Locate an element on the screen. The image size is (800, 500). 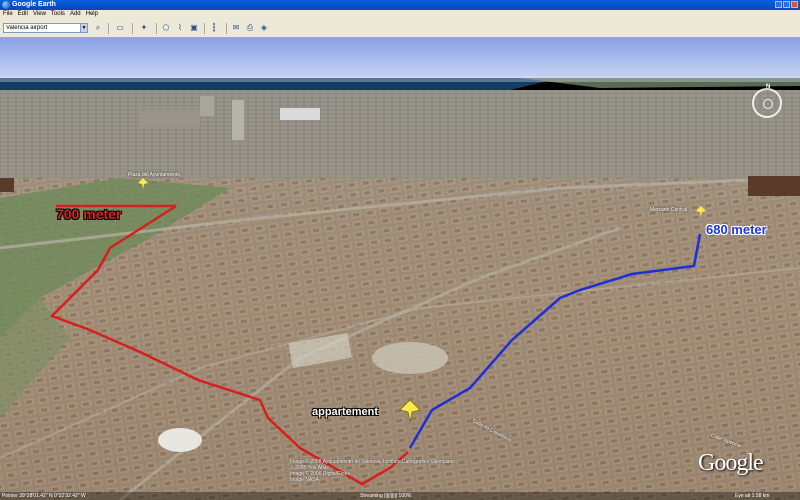
polygon-icon: ⬠ is located at coordinates (166, 28).